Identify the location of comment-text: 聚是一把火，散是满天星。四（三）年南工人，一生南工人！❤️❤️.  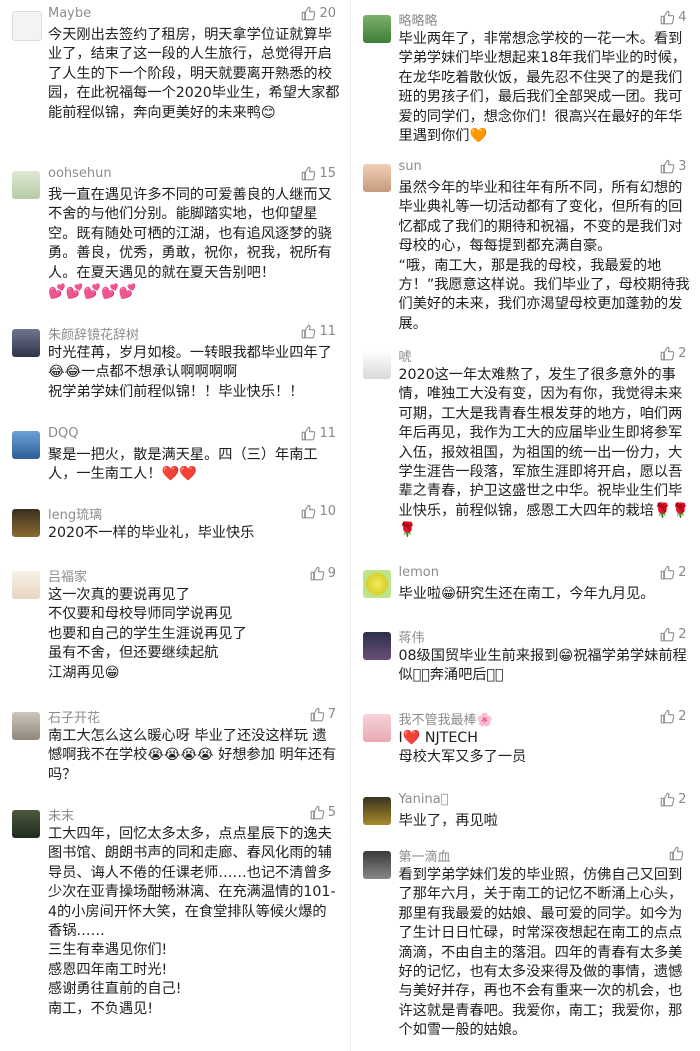
(183, 465).